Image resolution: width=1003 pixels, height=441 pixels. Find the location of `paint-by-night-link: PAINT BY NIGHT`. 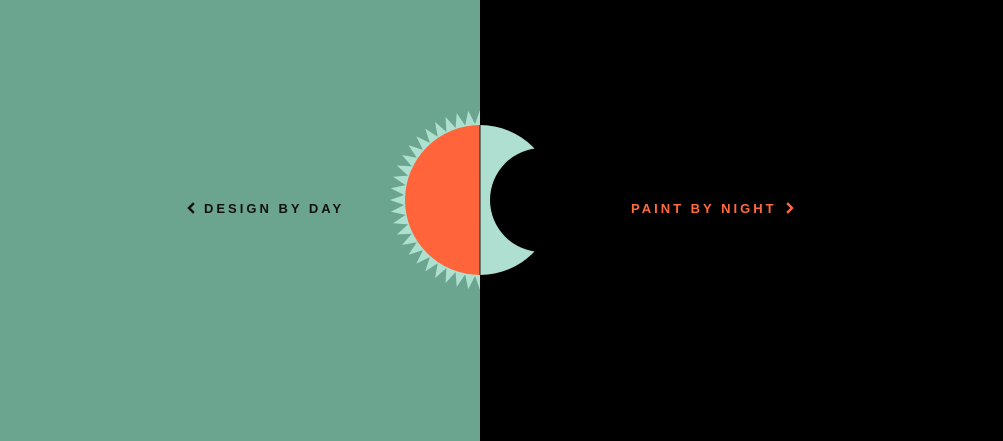

paint-by-night-link: PAINT BY NIGHT is located at coordinates (713, 208).